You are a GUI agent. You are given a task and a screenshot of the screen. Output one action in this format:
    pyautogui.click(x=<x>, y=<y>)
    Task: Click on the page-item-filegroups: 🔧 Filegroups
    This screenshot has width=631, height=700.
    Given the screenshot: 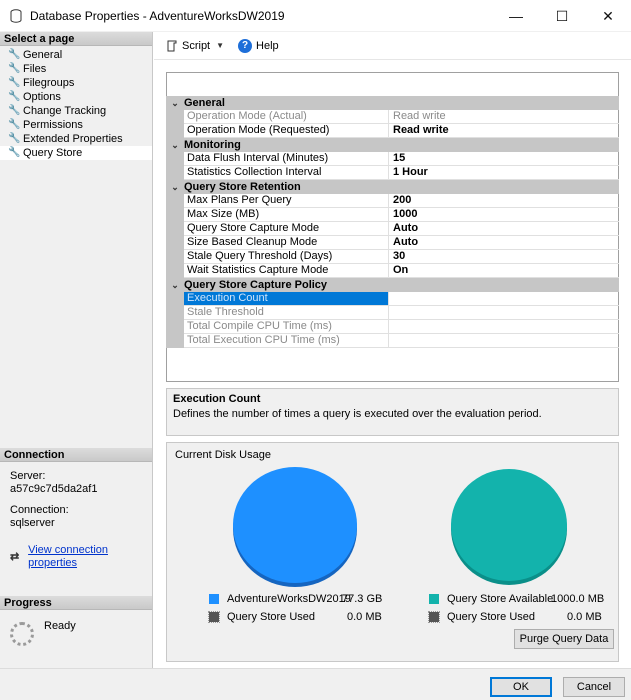 What is the action you would take?
    pyautogui.click(x=76, y=83)
    